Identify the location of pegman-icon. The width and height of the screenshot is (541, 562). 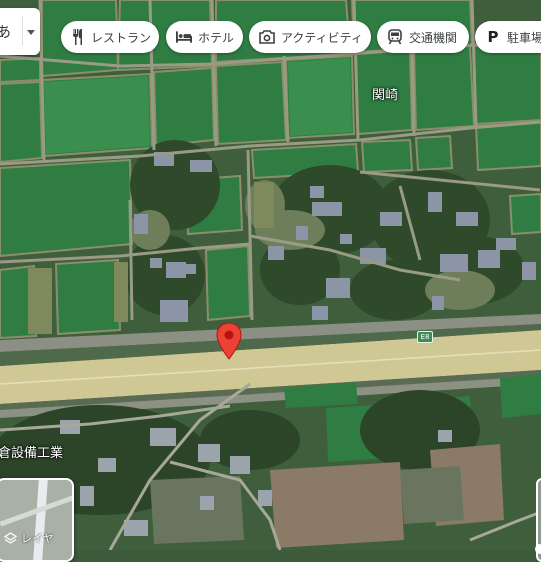
(538, 549).